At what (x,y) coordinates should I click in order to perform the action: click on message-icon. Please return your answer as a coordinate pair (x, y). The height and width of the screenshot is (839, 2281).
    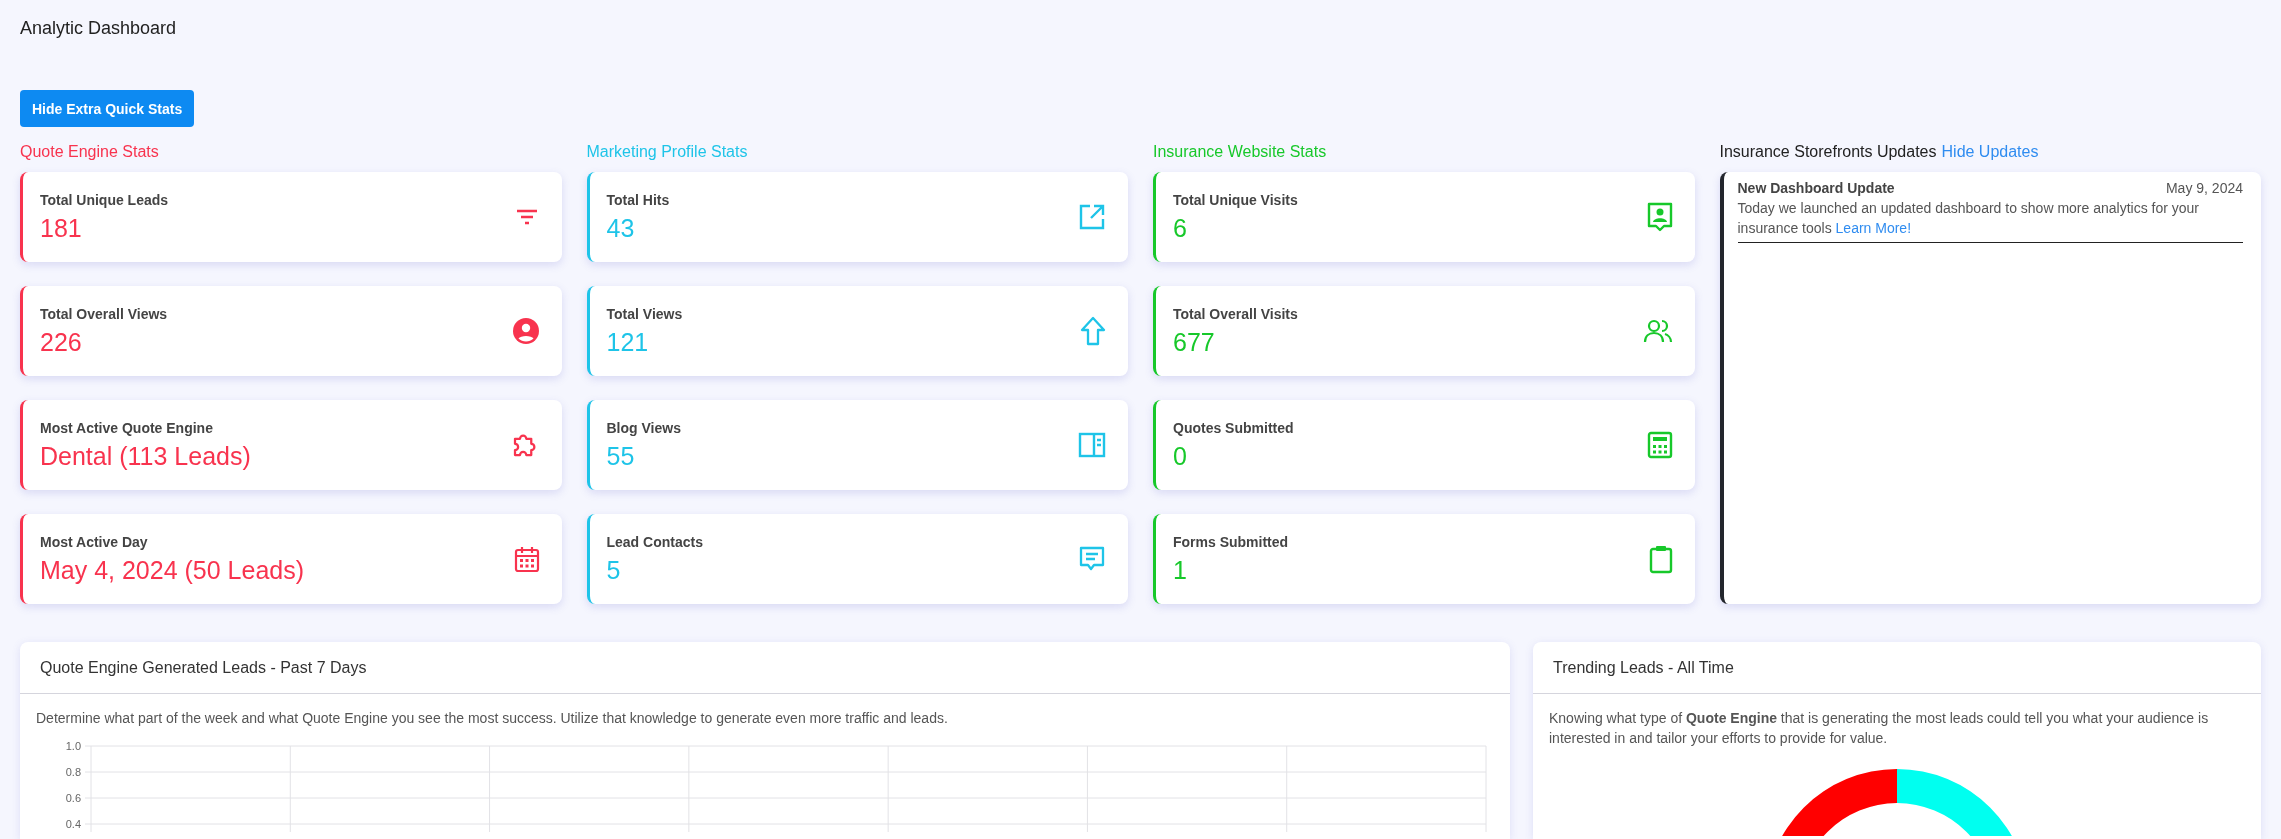
    Looking at the image, I should click on (1092, 559).